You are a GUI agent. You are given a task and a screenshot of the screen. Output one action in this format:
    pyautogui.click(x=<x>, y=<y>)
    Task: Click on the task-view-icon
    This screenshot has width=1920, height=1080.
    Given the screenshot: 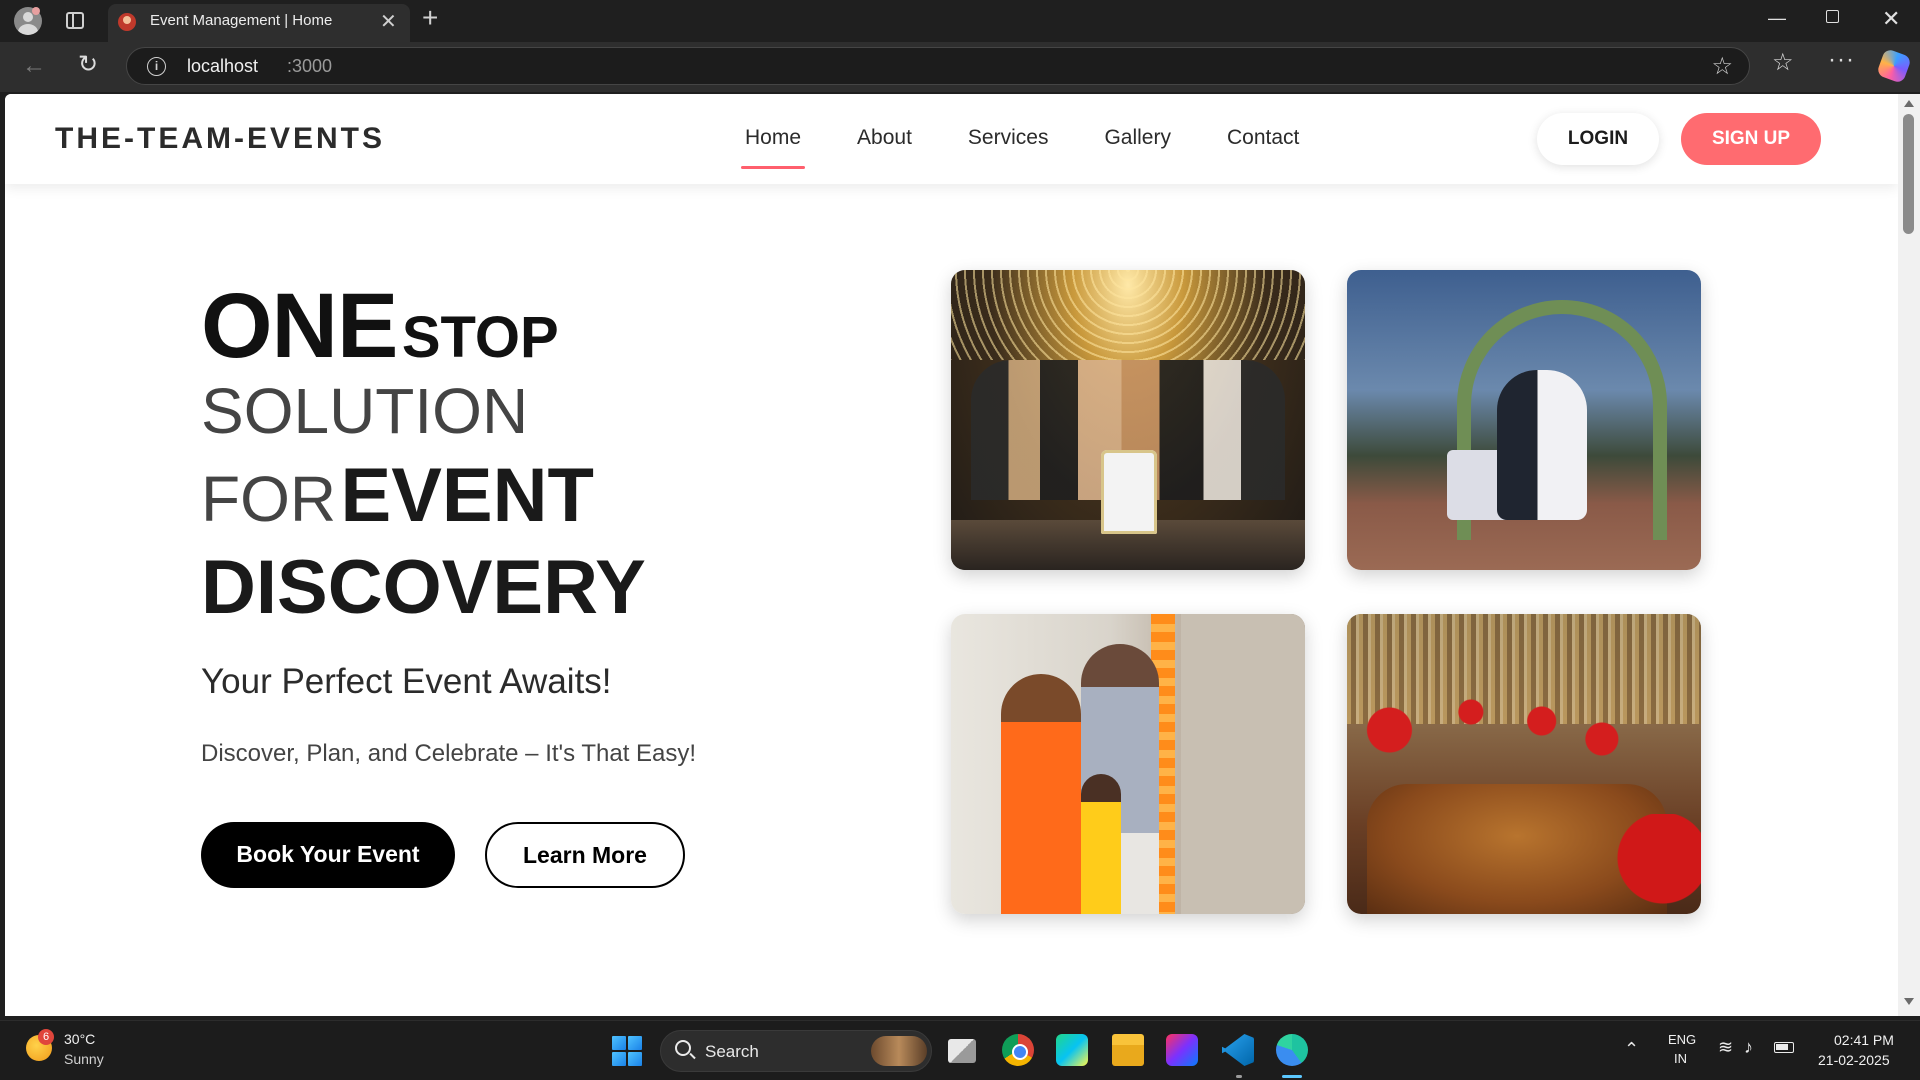 What is the action you would take?
    pyautogui.click(x=962, y=1051)
    